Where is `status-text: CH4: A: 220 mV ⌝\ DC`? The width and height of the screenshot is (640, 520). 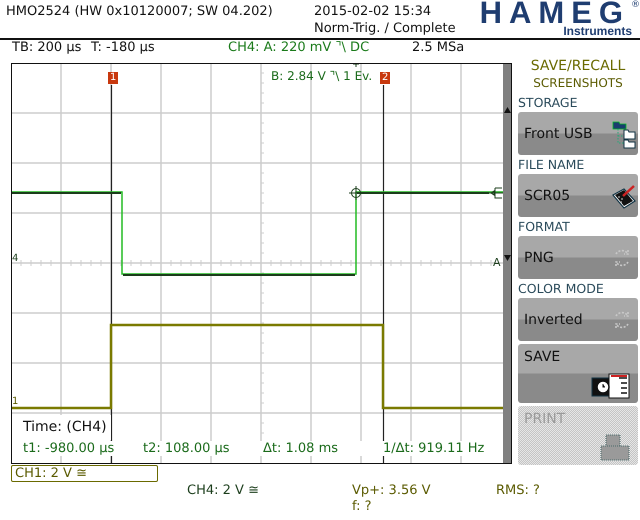 status-text: CH4: A: 220 mV ⌝\ DC is located at coordinates (299, 48).